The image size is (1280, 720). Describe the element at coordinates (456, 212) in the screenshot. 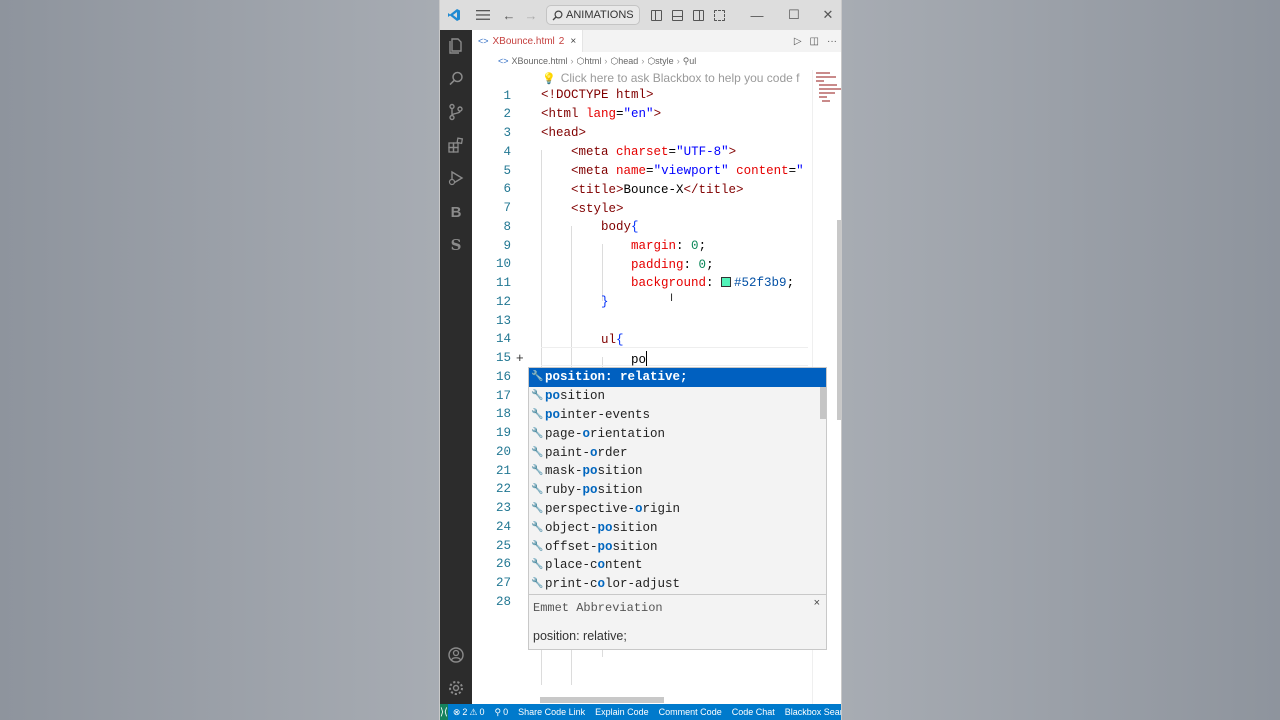

I see `blackbox-icon: B` at that location.